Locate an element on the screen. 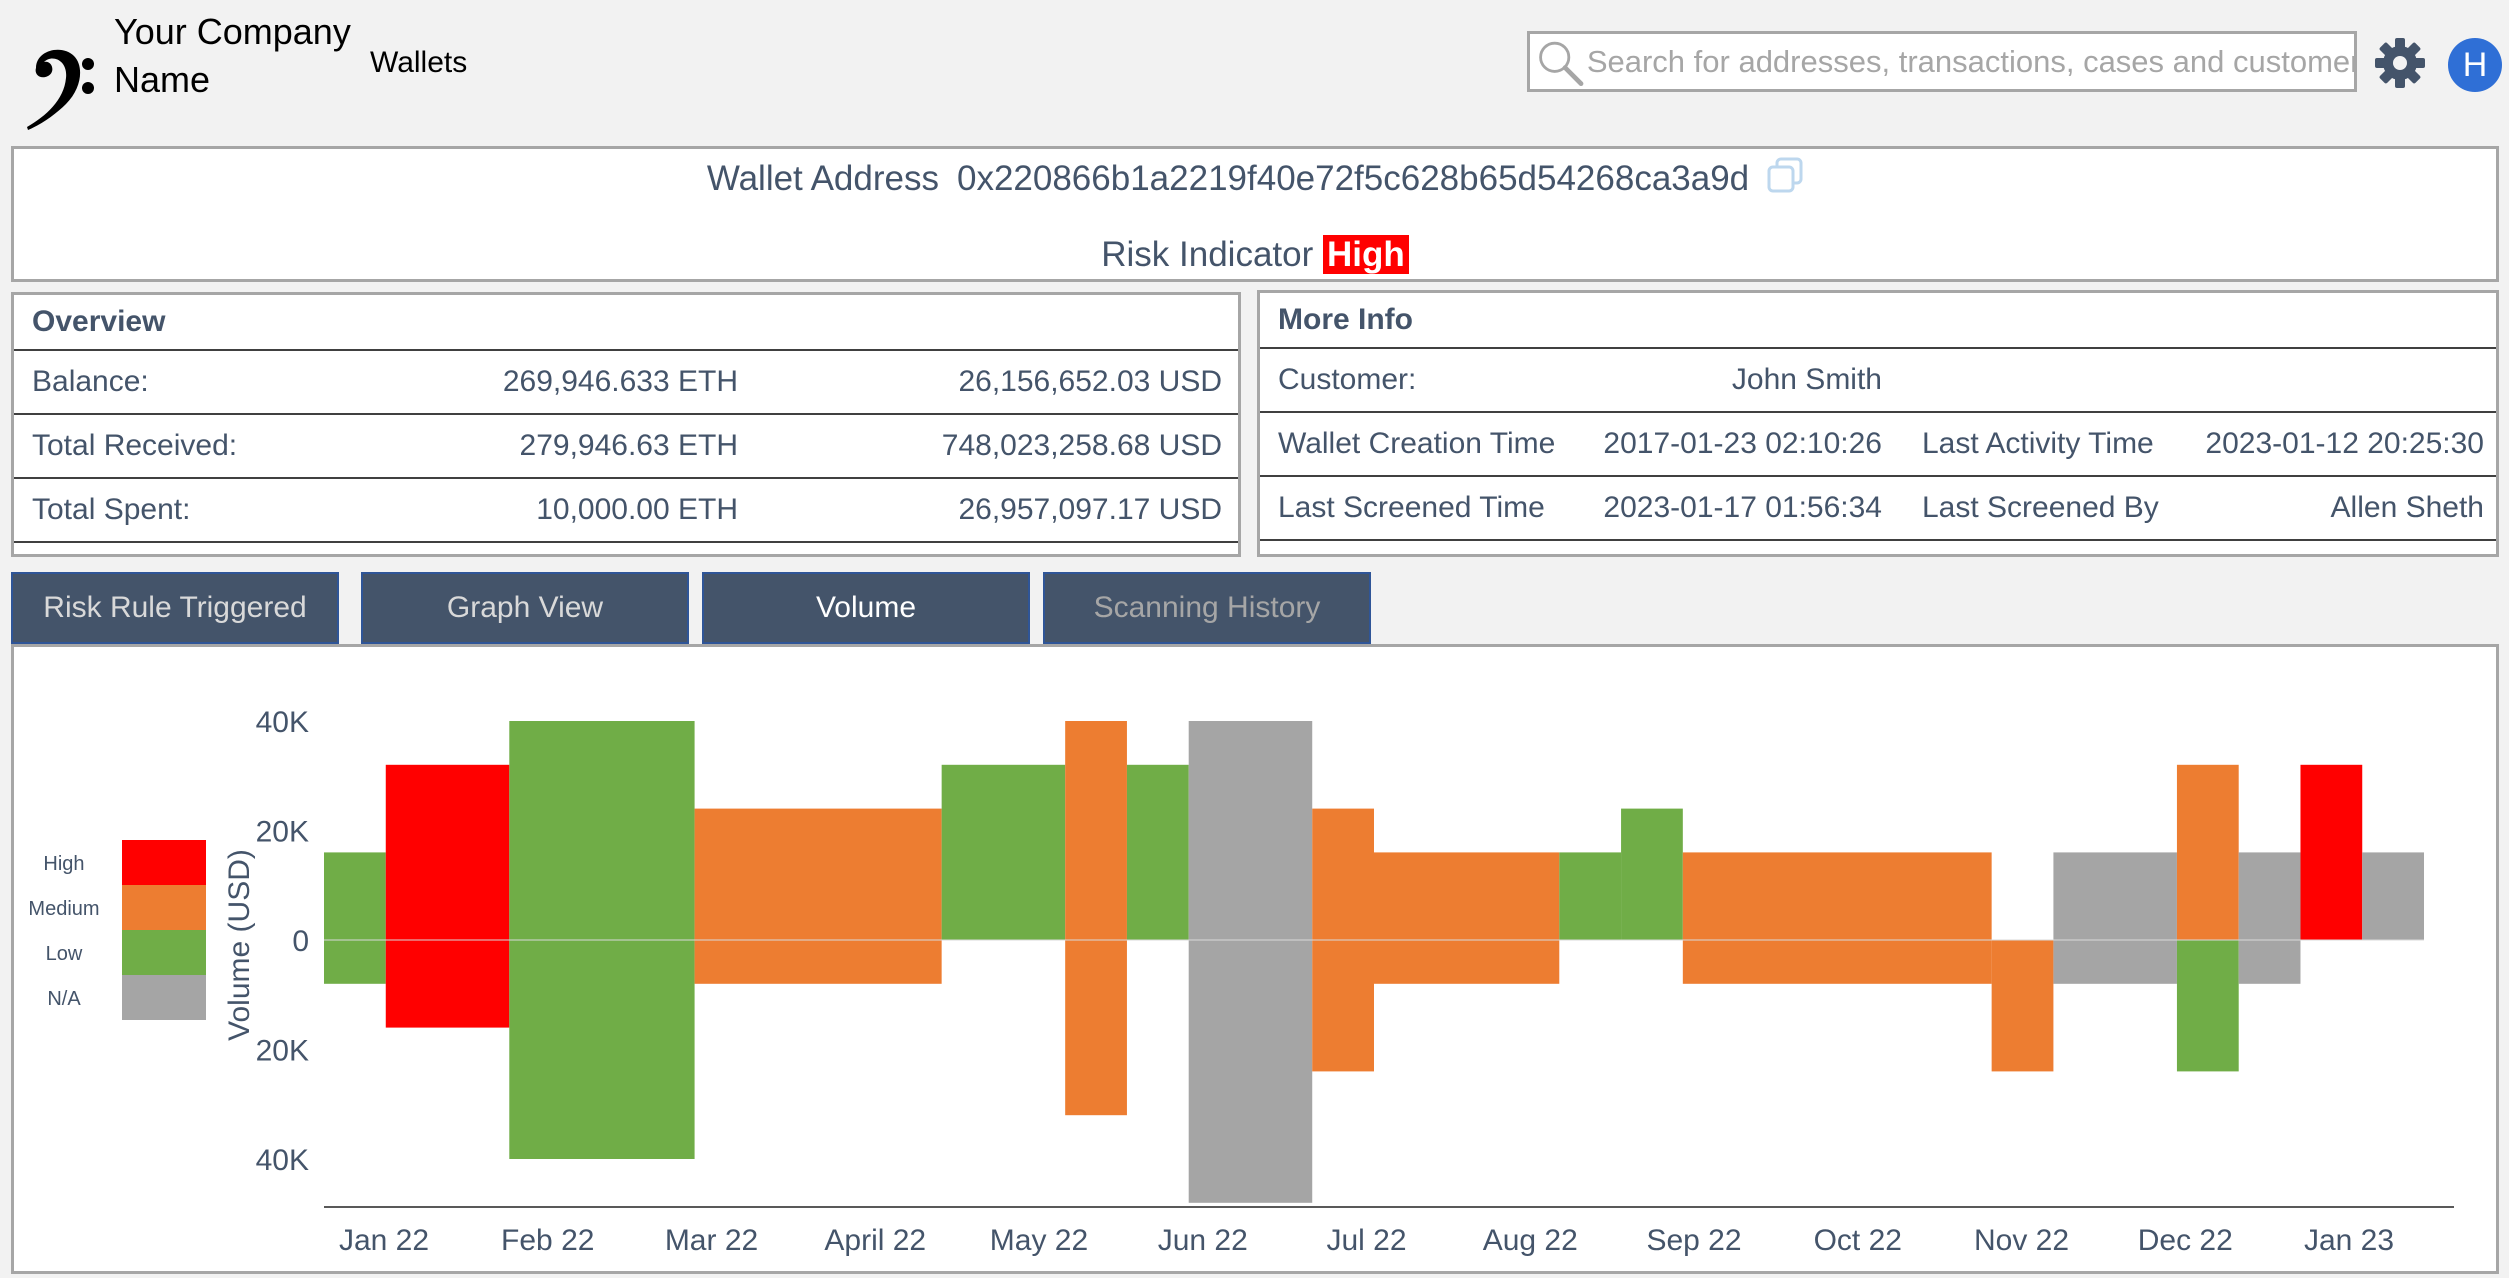 This screenshot has width=2509, height=1278. x-tick-label: Jan 22 is located at coordinates (384, 1240).